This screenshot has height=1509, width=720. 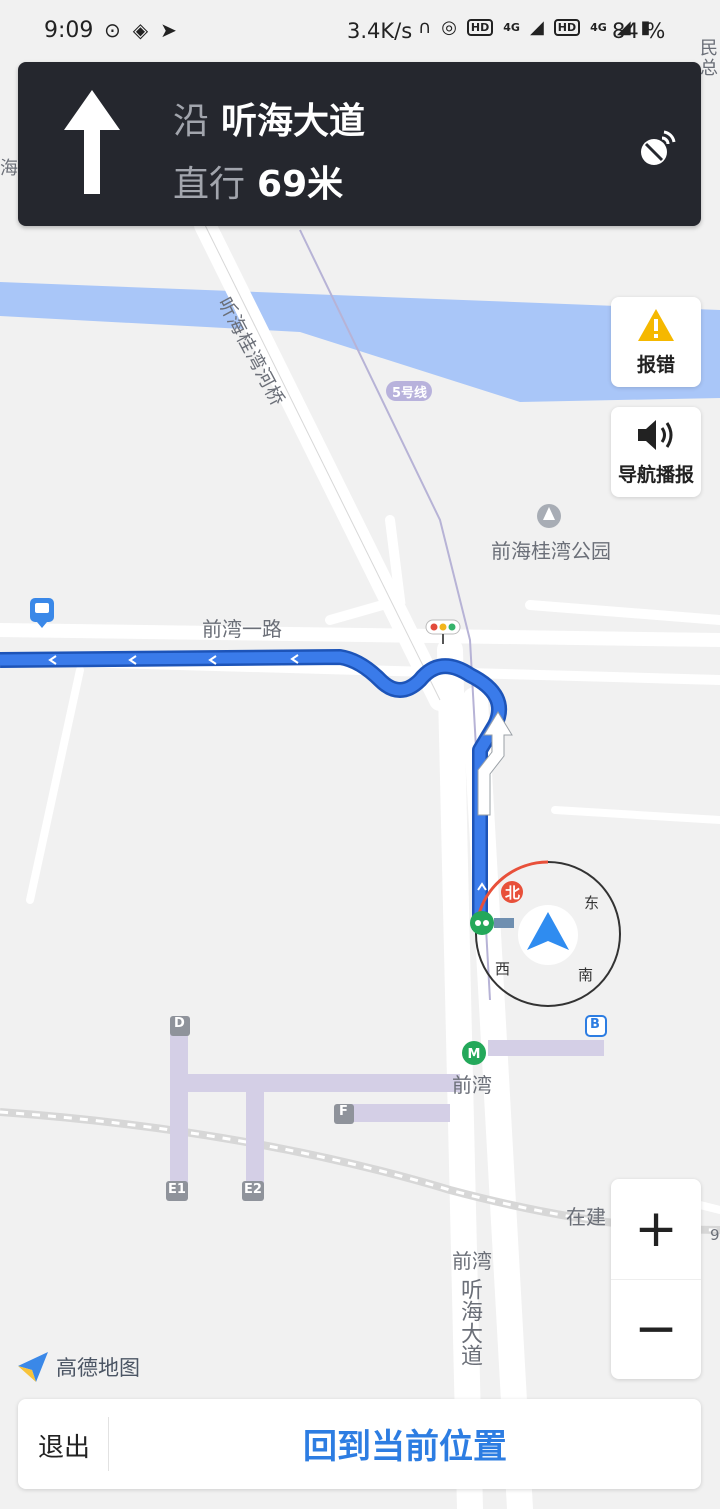 What do you see at coordinates (179, 1023) in the screenshot?
I see `exit-label-D: D` at bounding box center [179, 1023].